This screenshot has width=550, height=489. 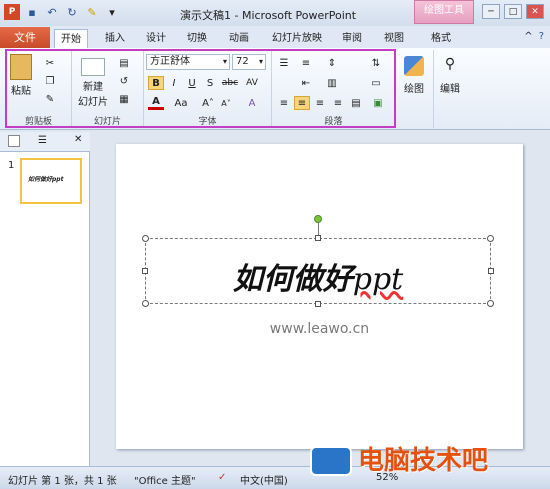 What do you see at coordinates (50, 99) in the screenshot?
I see `format-painter-brush-icon: ✎` at bounding box center [50, 99].